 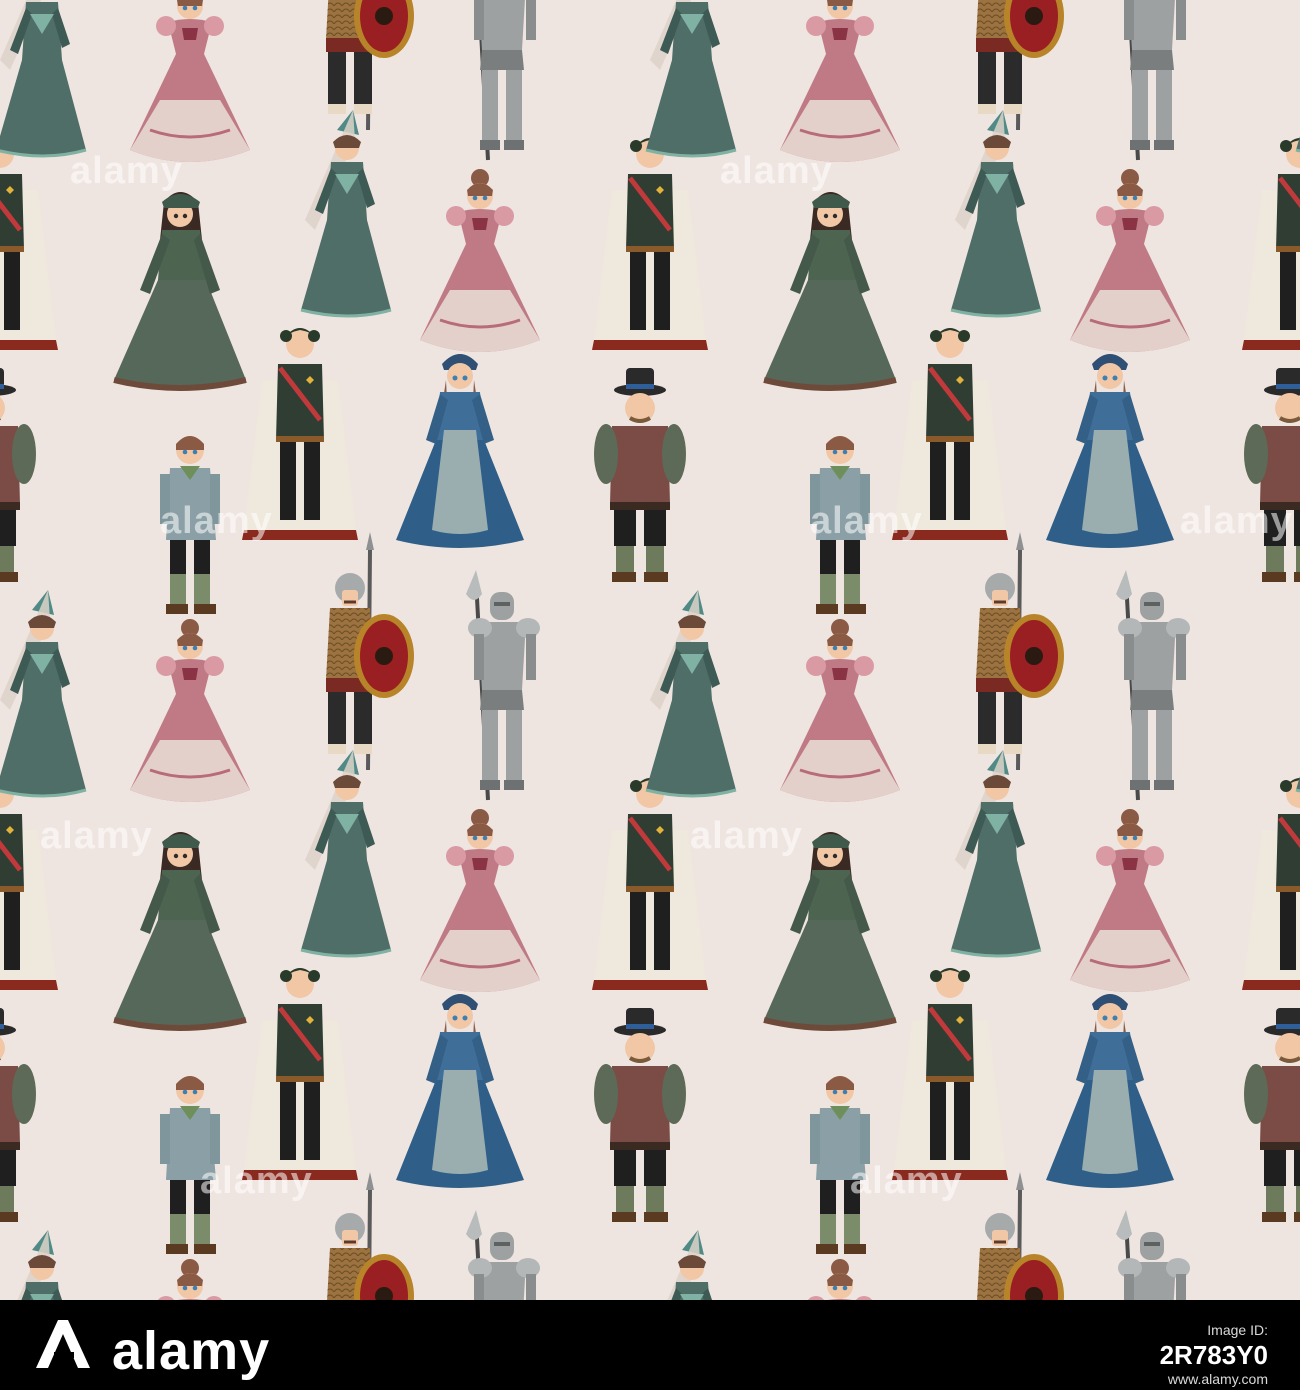 I want to click on image-meta: Image ID: 2R783Y0 www.alamy.com, so click(x=1214, y=1354).